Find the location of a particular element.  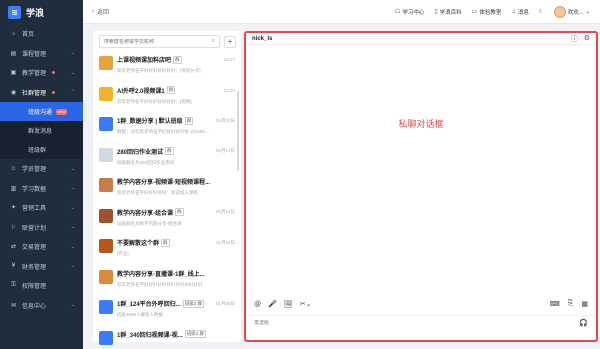

conversation-item: 教学内容分享-组合课群 01月16日 班级群名为教学内容分享-组合课 is located at coordinates (167, 220).